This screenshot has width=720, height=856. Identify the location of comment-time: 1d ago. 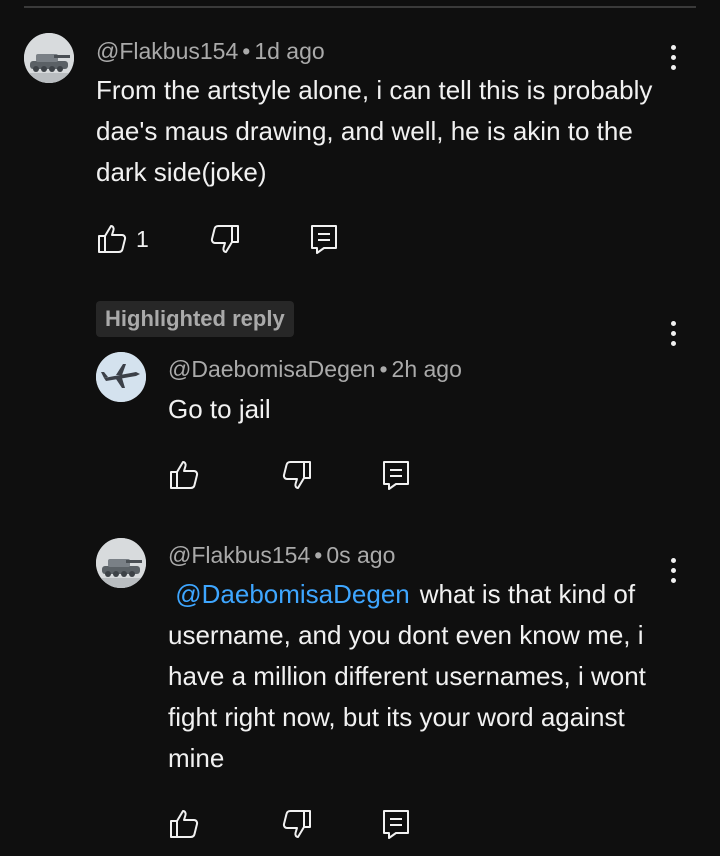
(289, 51).